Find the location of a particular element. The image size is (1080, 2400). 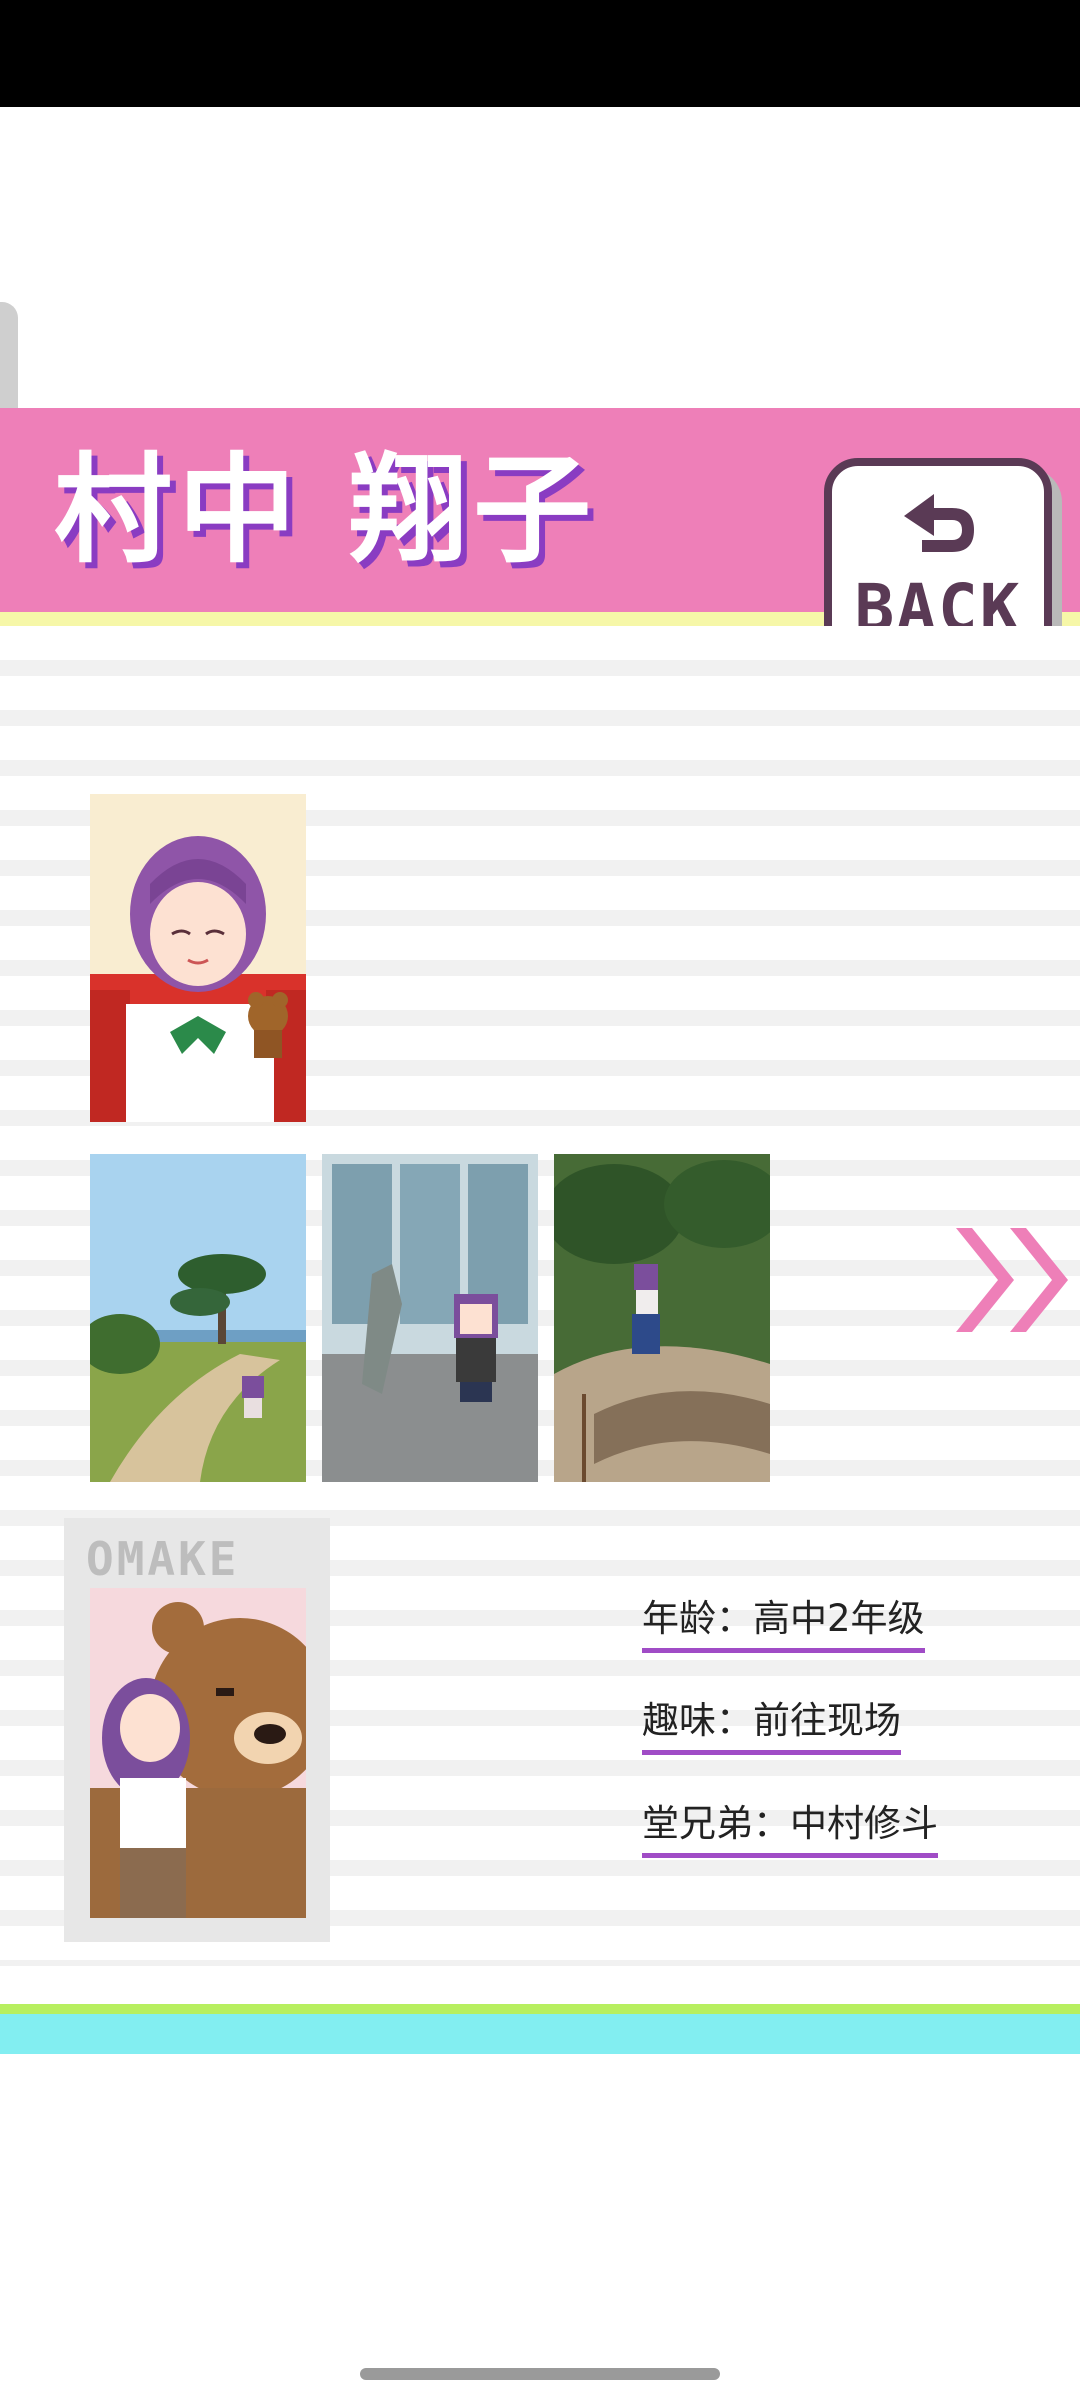

photo-seaside-path is located at coordinates (198, 1318).